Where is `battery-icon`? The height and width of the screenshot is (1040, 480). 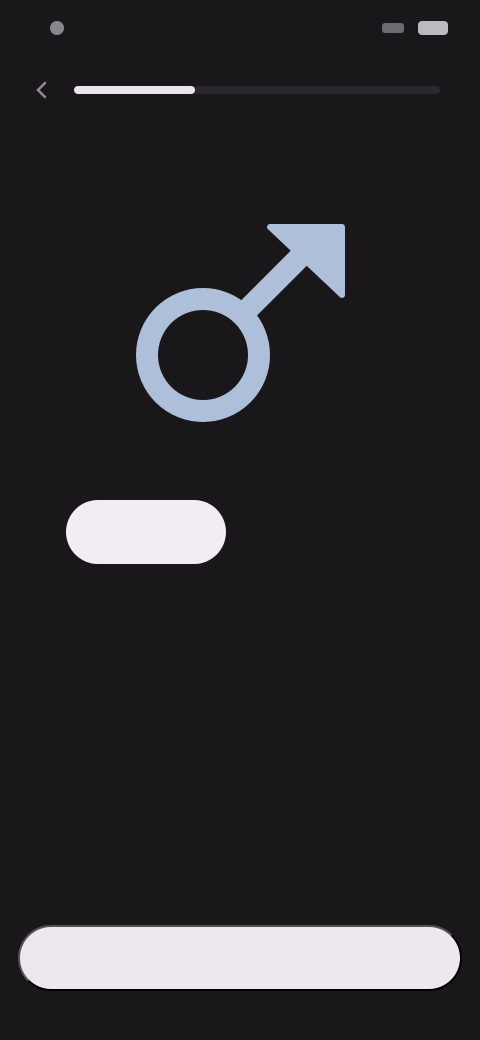
battery-icon is located at coordinates (433, 28).